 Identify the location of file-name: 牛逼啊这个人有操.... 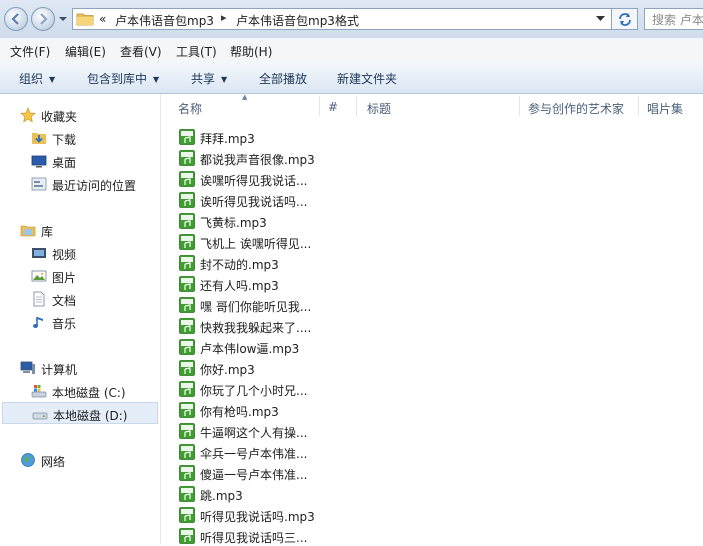
(254, 433).